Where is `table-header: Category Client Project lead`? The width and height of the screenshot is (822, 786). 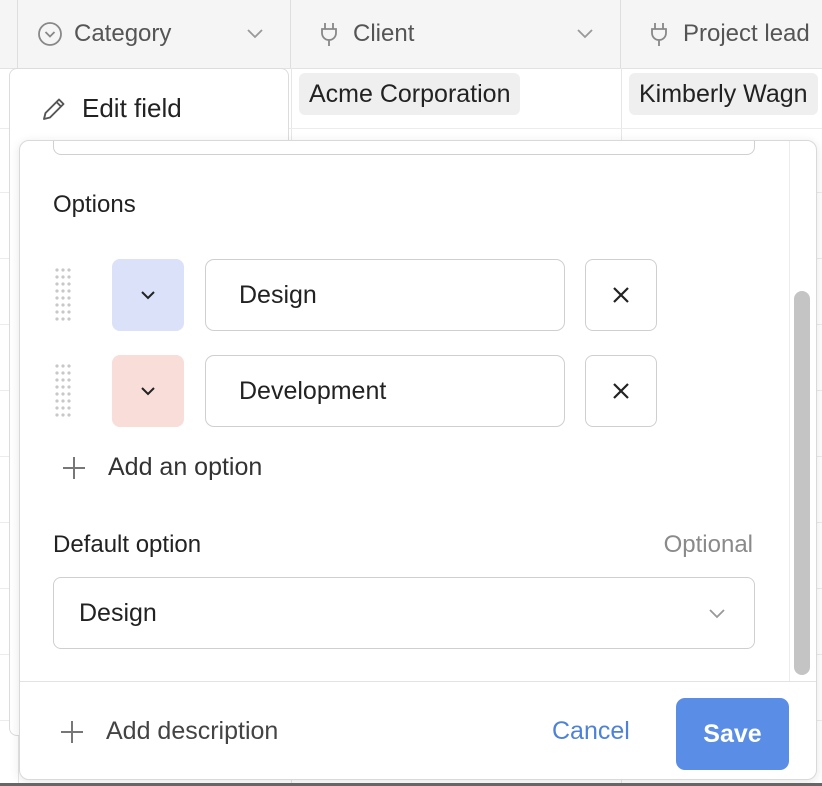
table-header: Category Client Project lead is located at coordinates (411, 34).